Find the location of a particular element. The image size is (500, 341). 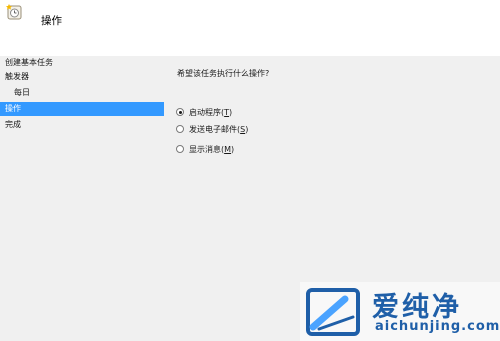

radio-start-program: 启动程序(T) is located at coordinates (204, 112).